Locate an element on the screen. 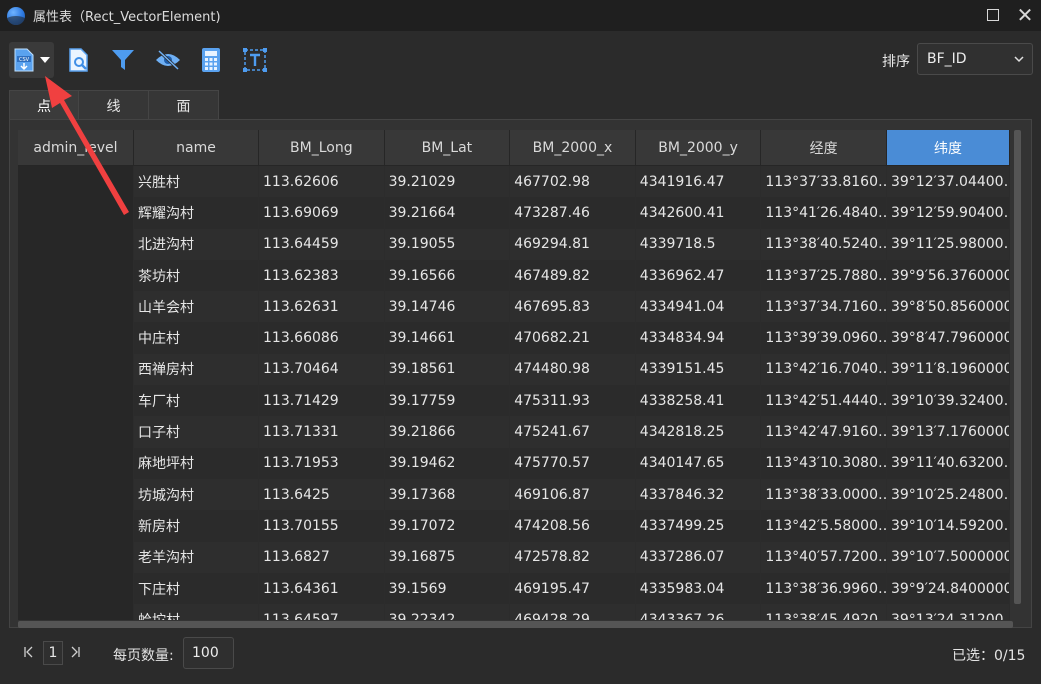 This screenshot has height=684, width=1041. table-cell: 475311.93 is located at coordinates (573, 401).